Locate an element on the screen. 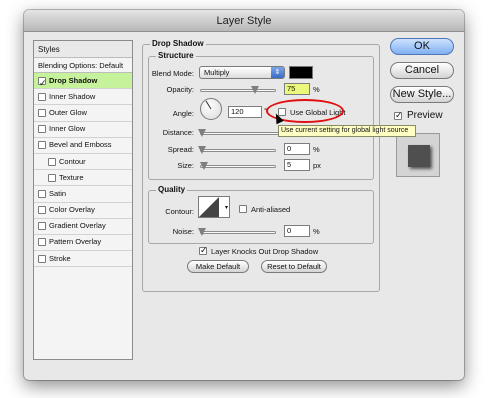  effect-item-gradient-overlay: Gradient Overlay is located at coordinates (83, 227).